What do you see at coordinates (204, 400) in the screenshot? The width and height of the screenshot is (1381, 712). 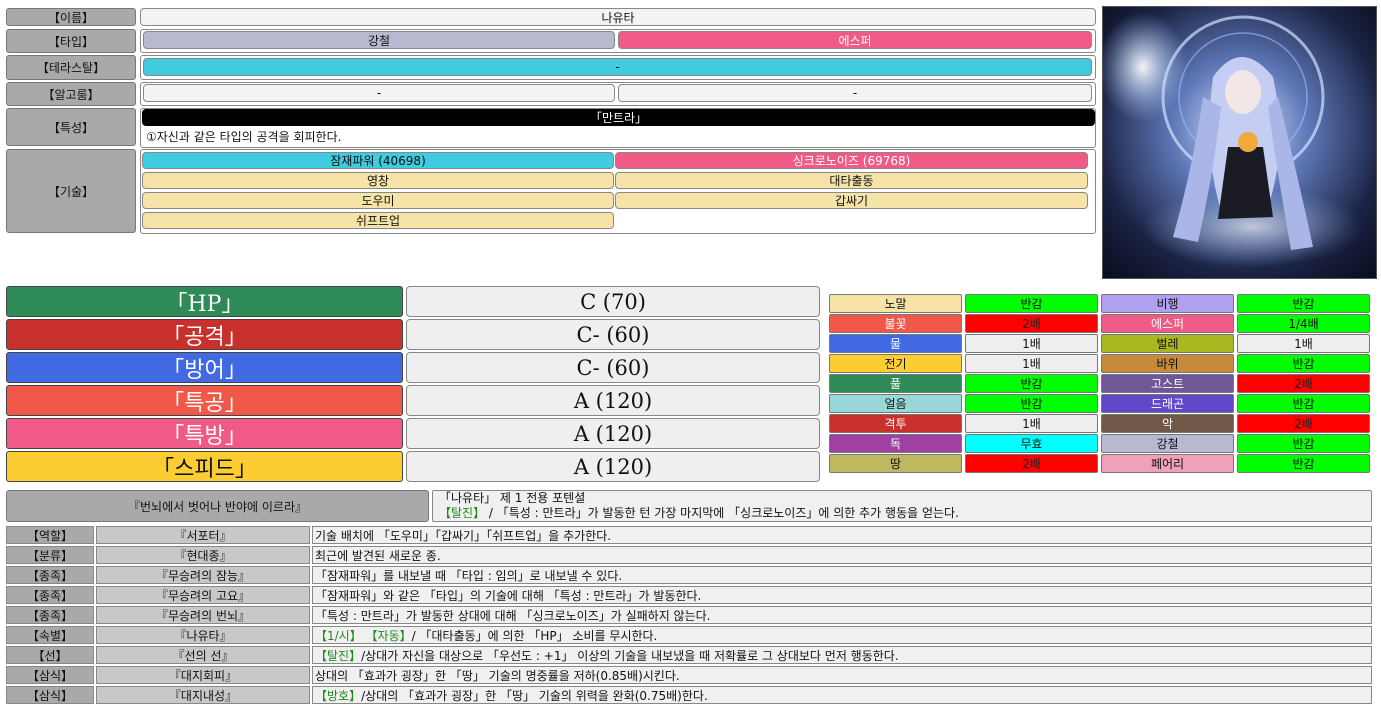 I see `stat-name-spatk: 「특공」` at bounding box center [204, 400].